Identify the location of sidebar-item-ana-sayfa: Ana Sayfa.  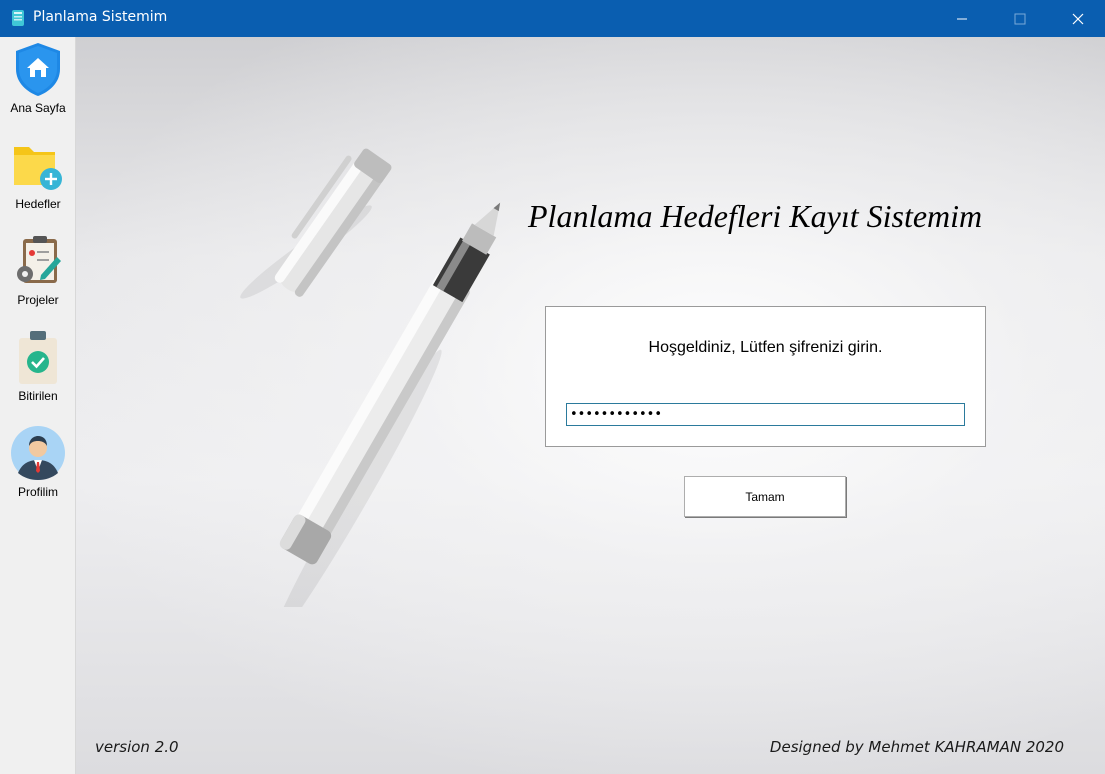
(38, 78).